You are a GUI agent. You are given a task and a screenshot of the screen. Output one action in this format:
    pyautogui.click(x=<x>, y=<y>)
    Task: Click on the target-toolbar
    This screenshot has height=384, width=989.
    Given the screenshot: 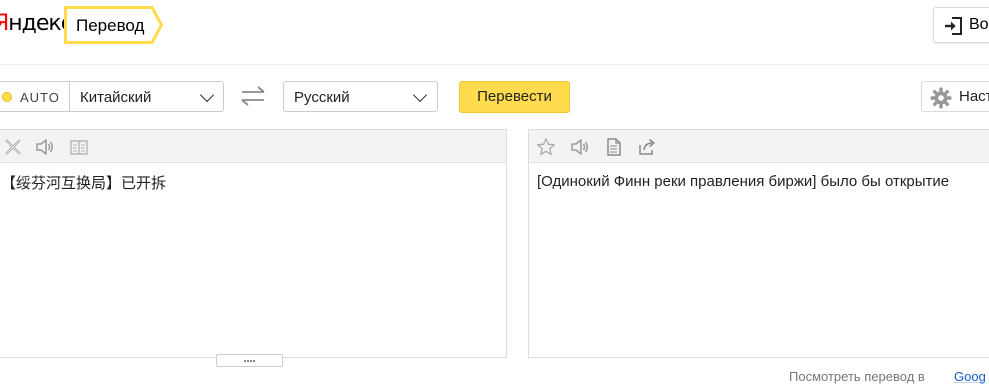 What is the action you would take?
    pyautogui.click(x=759, y=146)
    